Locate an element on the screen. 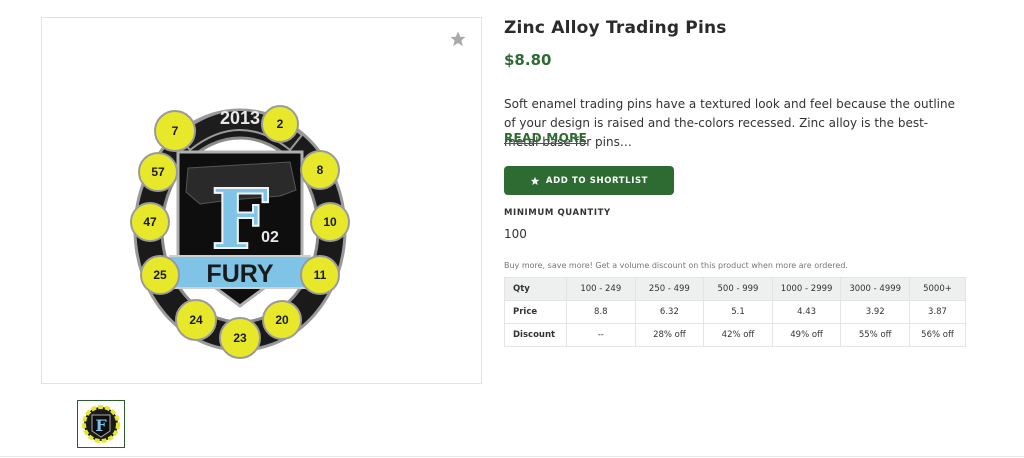 The image size is (1024, 458). pin-ball-number: 10 is located at coordinates (330, 222).